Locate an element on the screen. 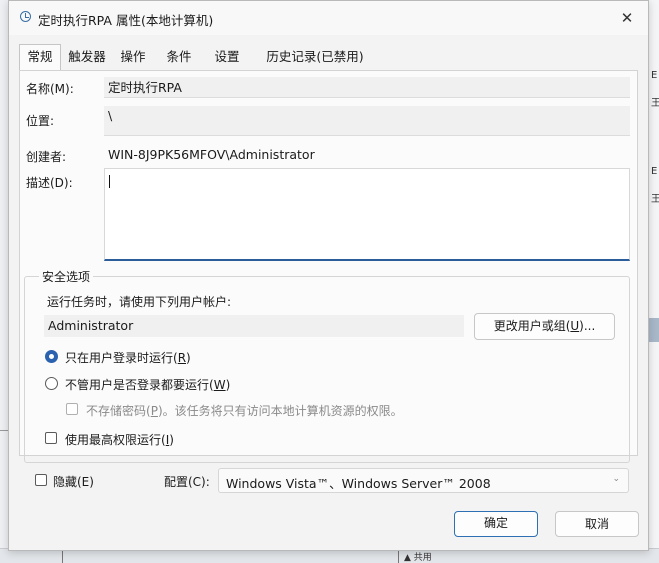 Image resolution: width=659 pixels, height=563 pixels. text-caret is located at coordinates (109, 181).